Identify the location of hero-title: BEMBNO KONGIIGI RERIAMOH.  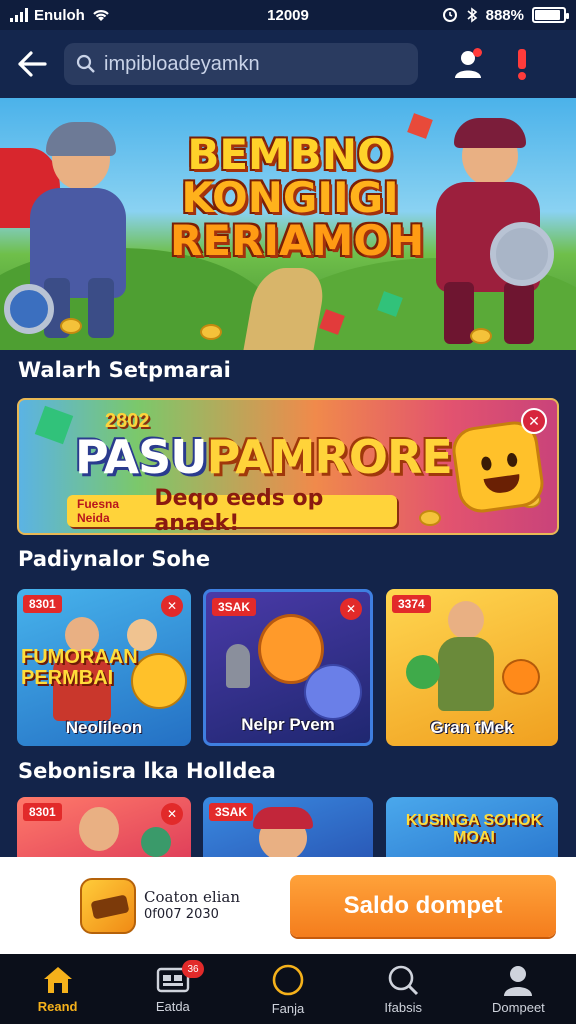
(297, 197).